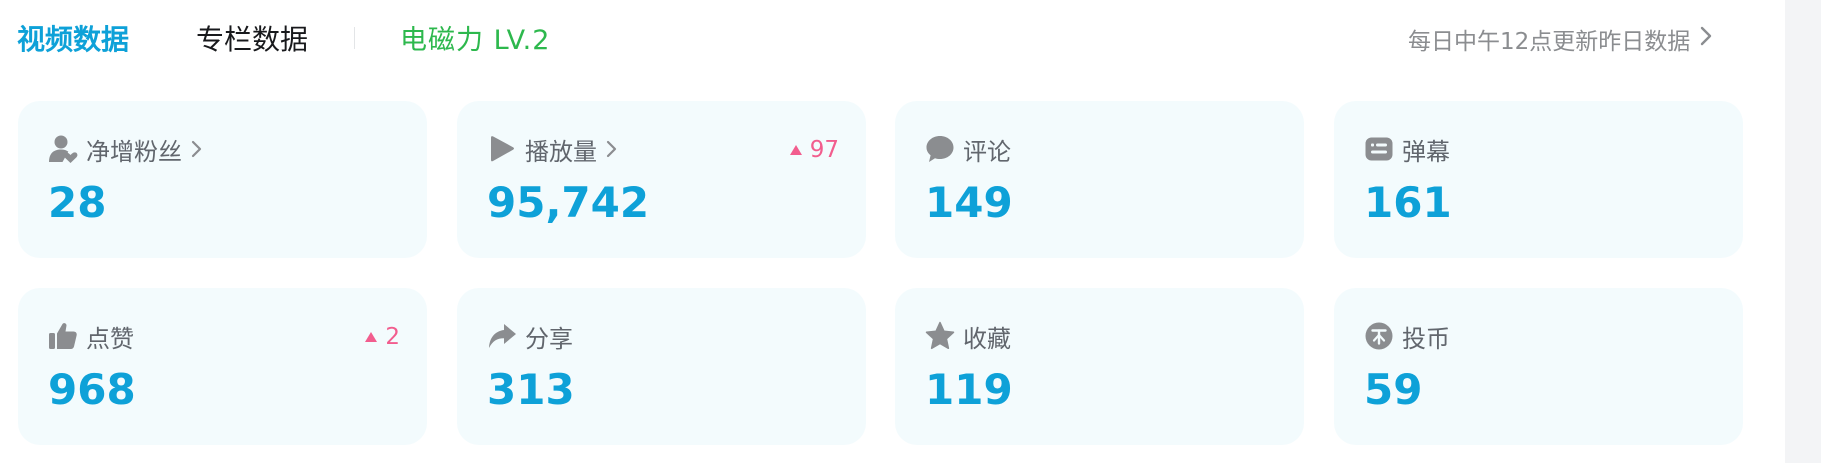 This screenshot has width=1821, height=463. Describe the element at coordinates (568, 202) in the screenshot. I see `card-value: 95,742` at that location.